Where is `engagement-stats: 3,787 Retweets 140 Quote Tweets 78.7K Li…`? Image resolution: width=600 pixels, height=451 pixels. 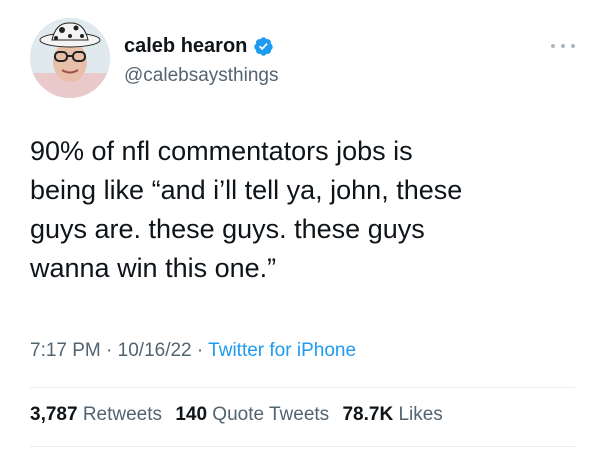 engagement-stats: 3,787 Retweets 140 Quote Tweets 78.7K Li… is located at coordinates (240, 415).